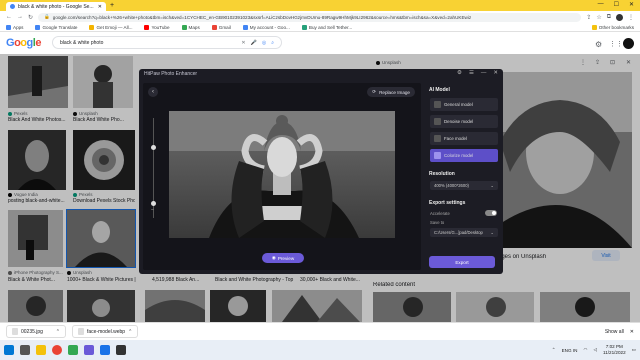 The image size is (640, 360). I want to click on back-button: ‹, so click(153, 92).